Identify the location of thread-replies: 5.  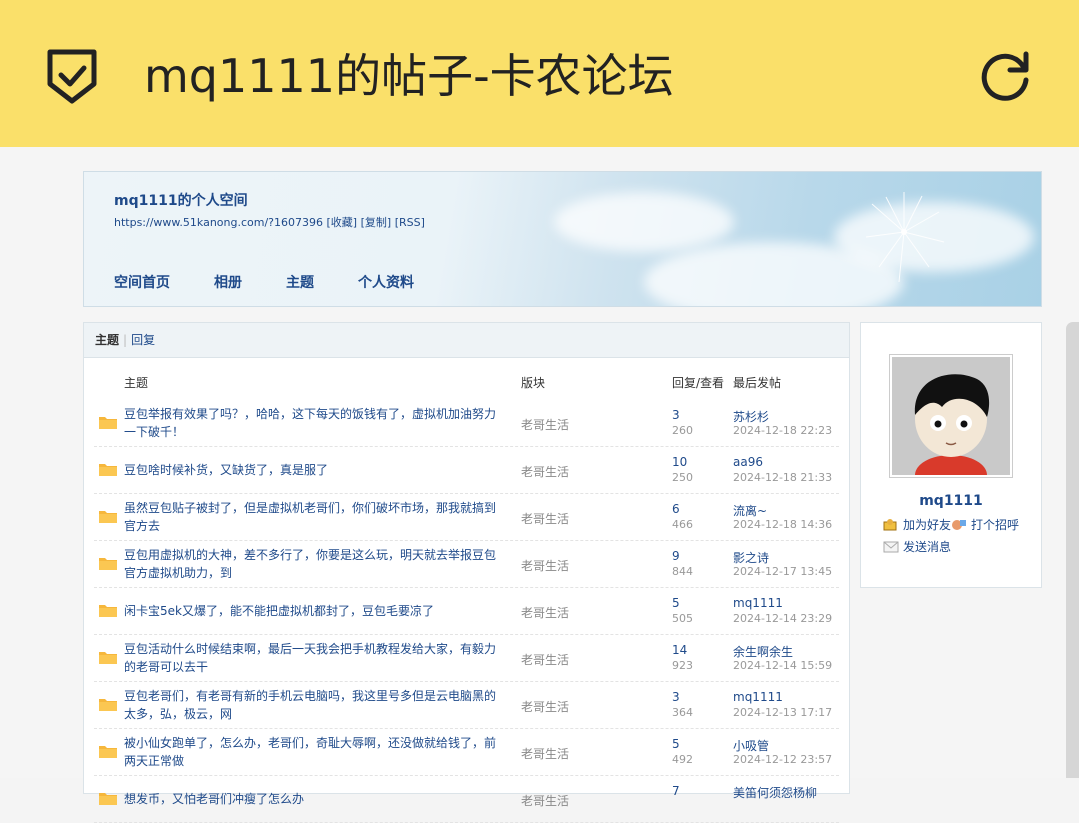
(676, 744).